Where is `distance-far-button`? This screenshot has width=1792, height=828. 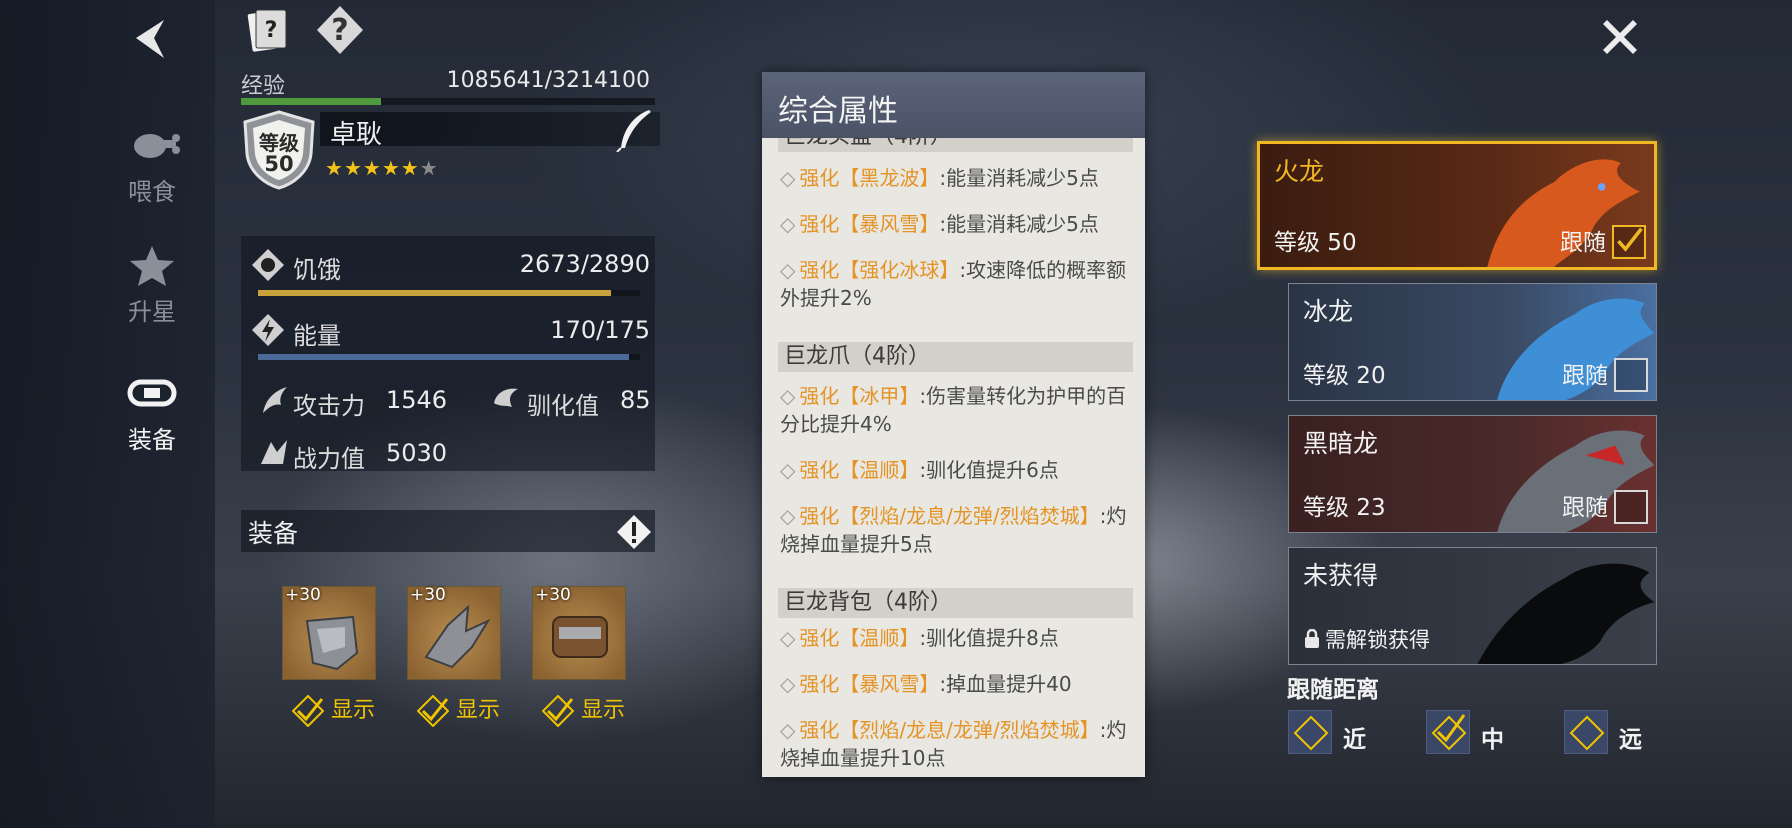
distance-far-button is located at coordinates (1586, 732).